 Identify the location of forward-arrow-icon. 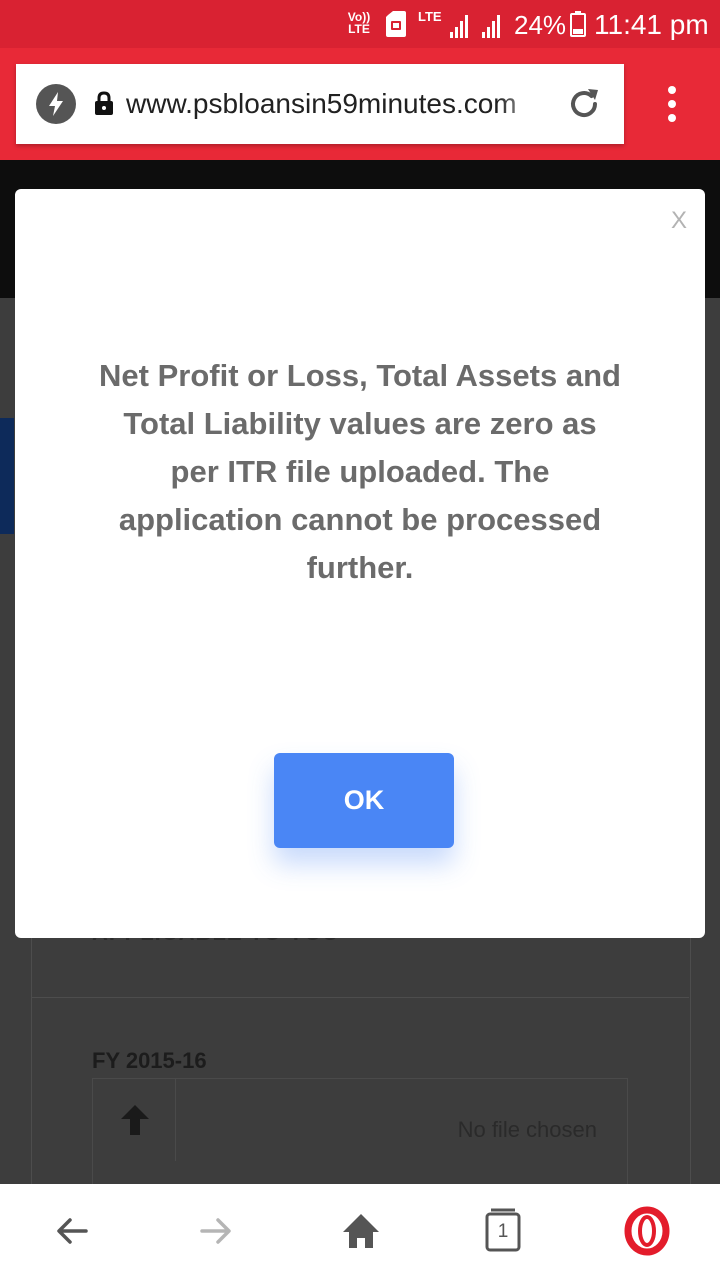
(215, 1231).